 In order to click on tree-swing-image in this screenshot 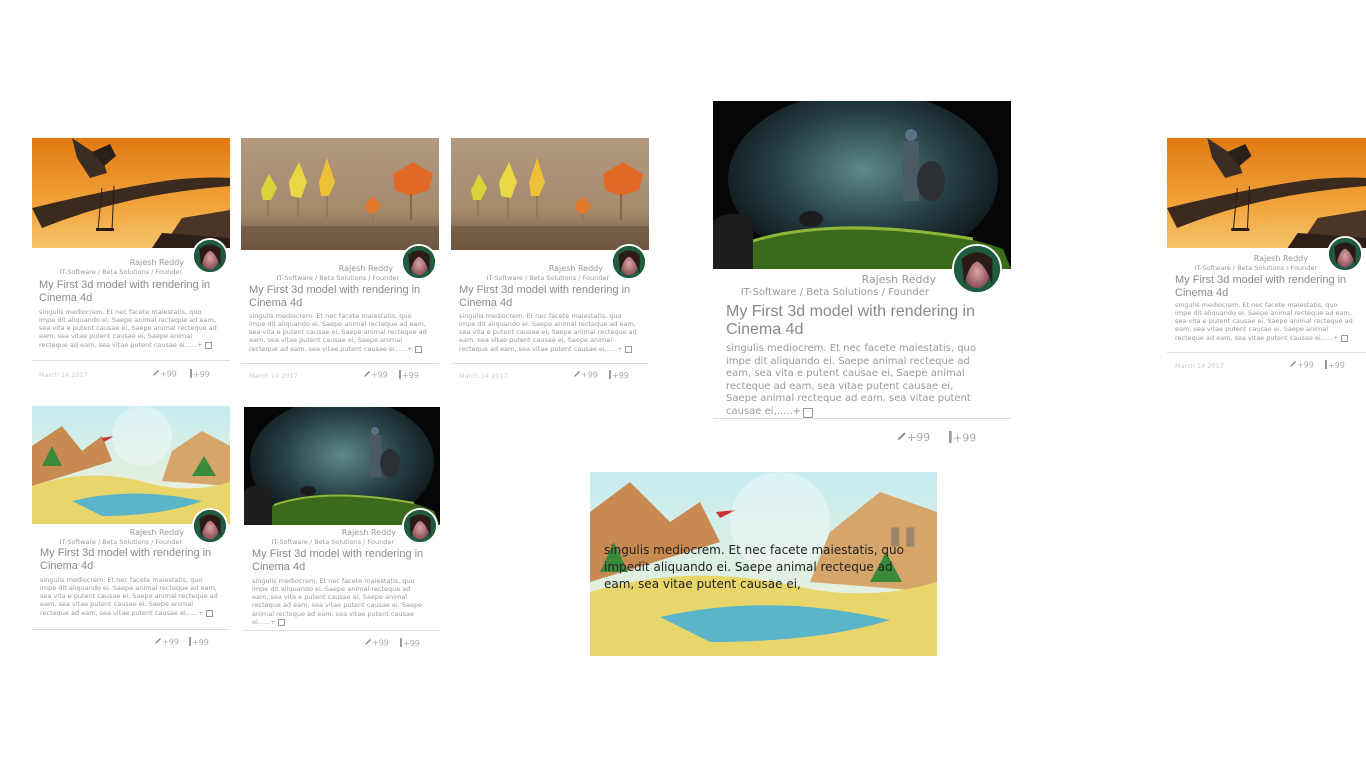, I will do `click(1266, 193)`.